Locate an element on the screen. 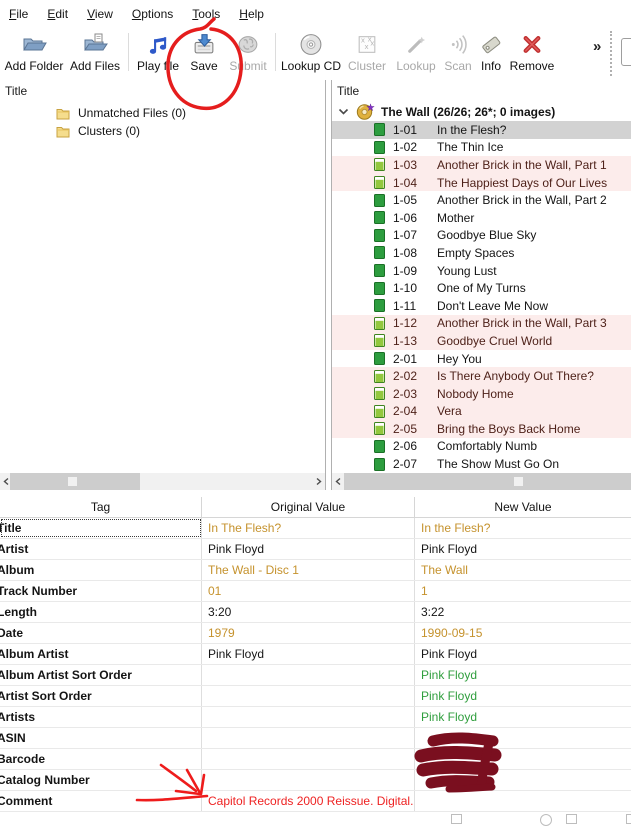 The height and width of the screenshot is (826, 631). tag-name-cell: Album Artist is located at coordinates (101, 654).